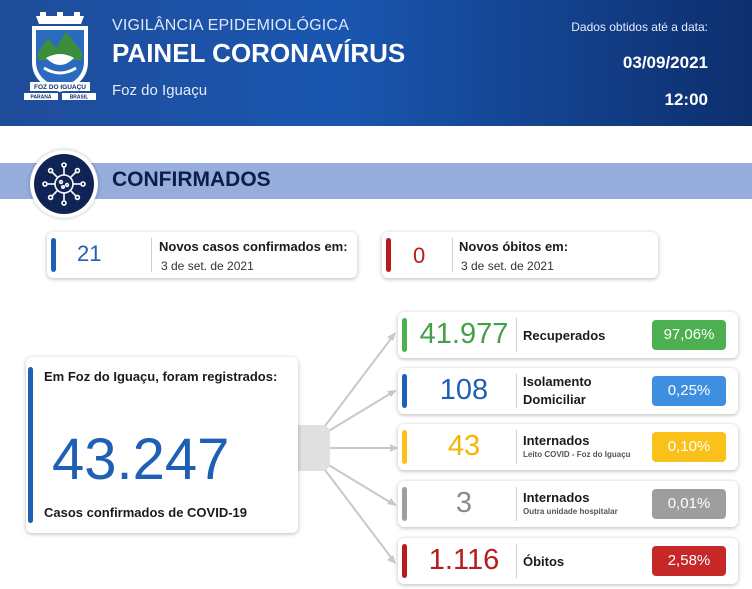  What do you see at coordinates (404, 561) in the screenshot?
I see `deaths-accent` at bounding box center [404, 561].